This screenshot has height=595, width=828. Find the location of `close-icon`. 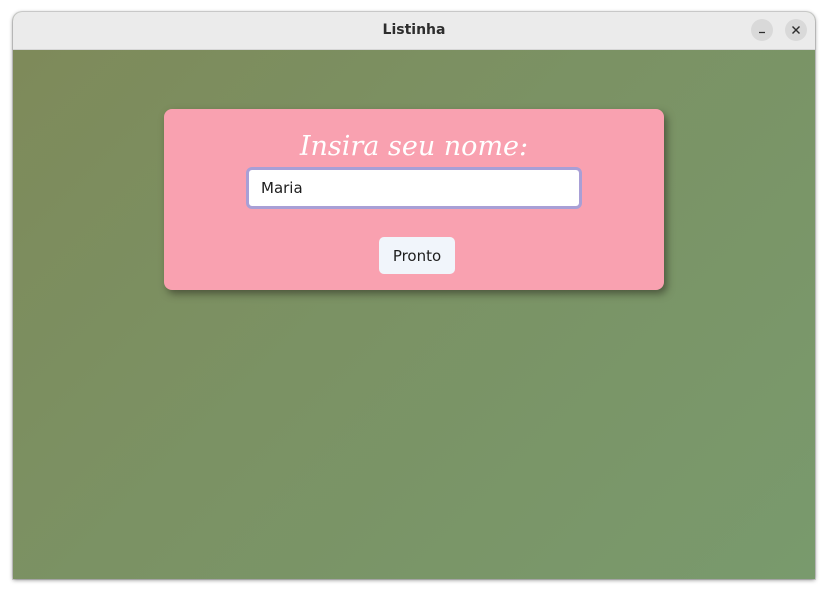

close-icon is located at coordinates (796, 30).